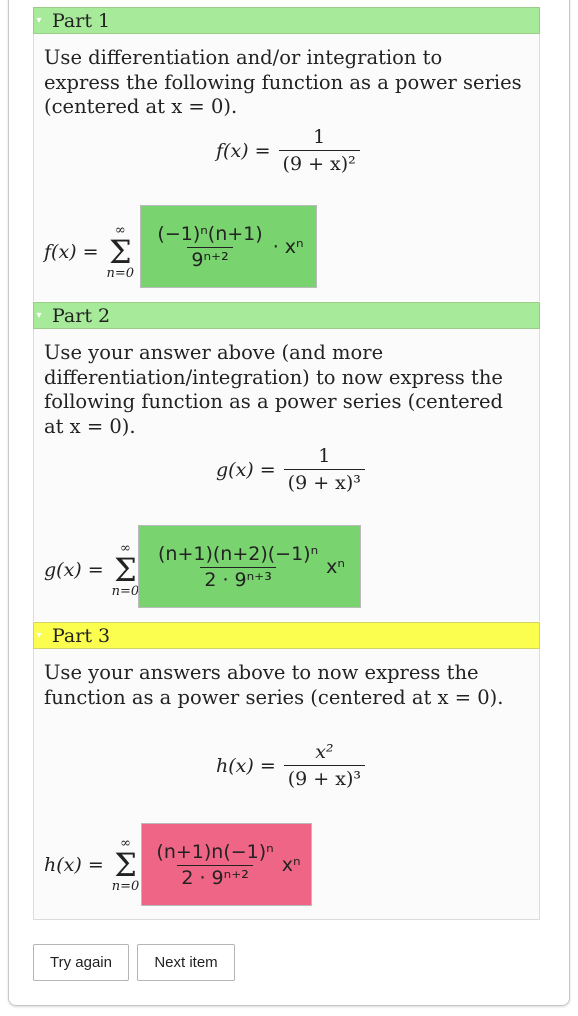 Image resolution: width=578 pixels, height=1016 pixels. I want to click on part-1-answer-box: (−1)ⁿ(n+1) 9ⁿ⁺² · xⁿ, so click(228, 246).